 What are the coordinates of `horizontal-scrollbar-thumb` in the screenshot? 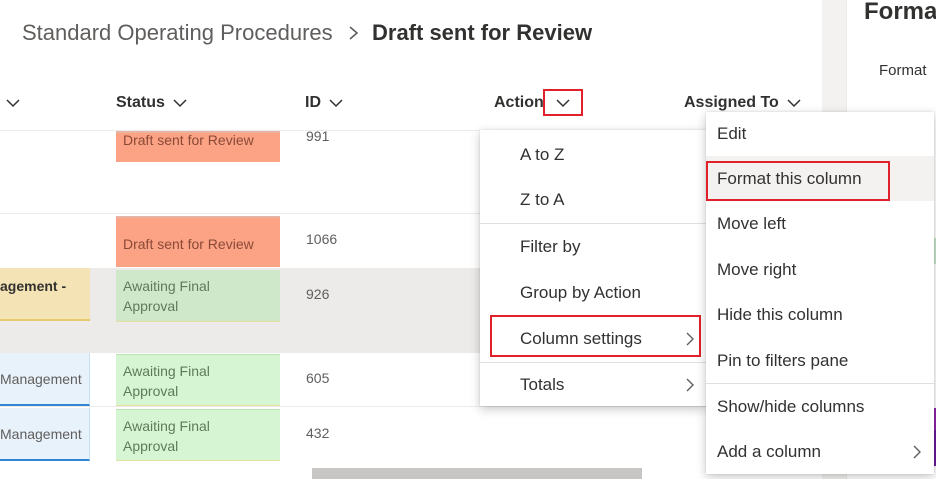 It's located at (477, 473).